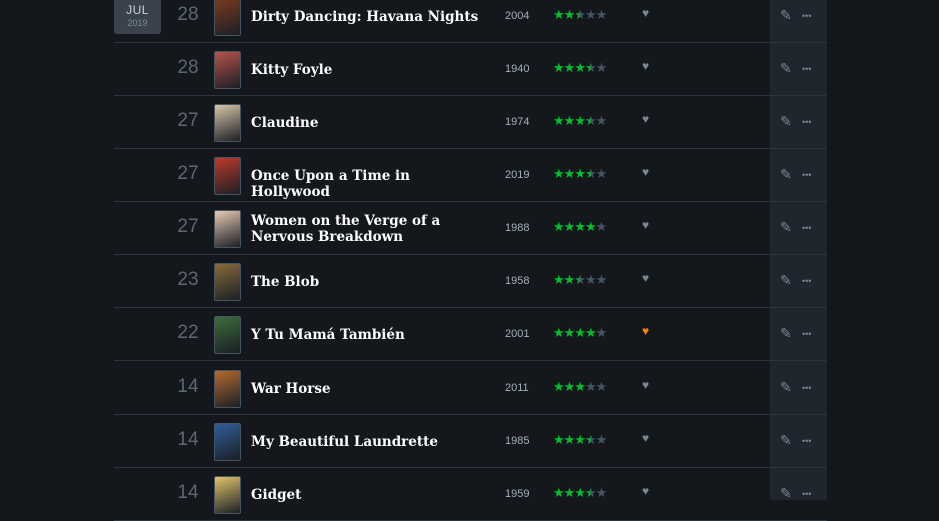  Describe the element at coordinates (368, 442) in the screenshot. I see `film-title-link: My Beautiful Laundrette` at that location.